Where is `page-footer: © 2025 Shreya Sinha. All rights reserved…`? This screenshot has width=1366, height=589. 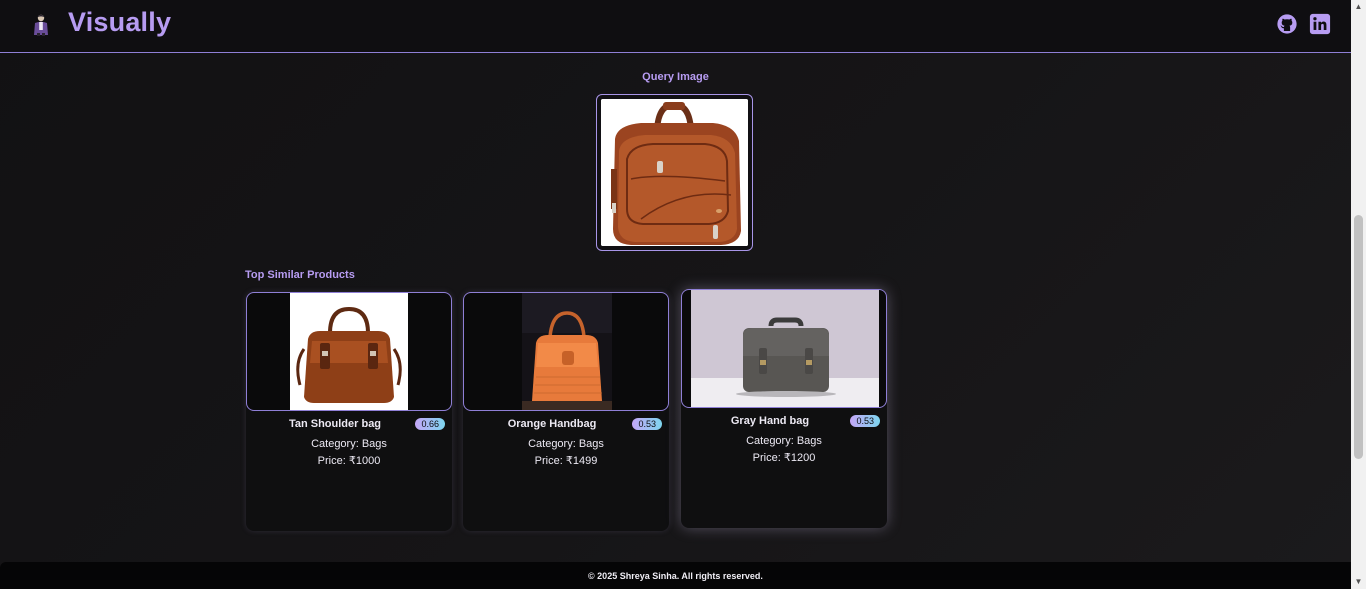 page-footer: © 2025 Shreya Sinha. All rights reserved… is located at coordinates (675, 575).